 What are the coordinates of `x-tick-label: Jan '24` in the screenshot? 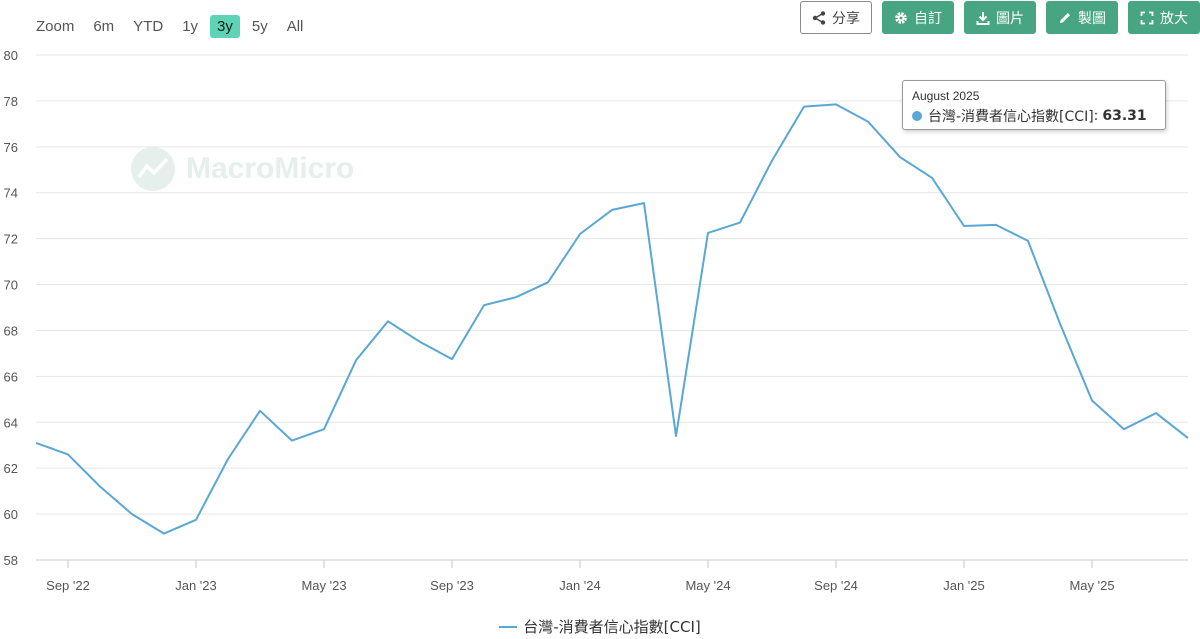 It's located at (580, 585).